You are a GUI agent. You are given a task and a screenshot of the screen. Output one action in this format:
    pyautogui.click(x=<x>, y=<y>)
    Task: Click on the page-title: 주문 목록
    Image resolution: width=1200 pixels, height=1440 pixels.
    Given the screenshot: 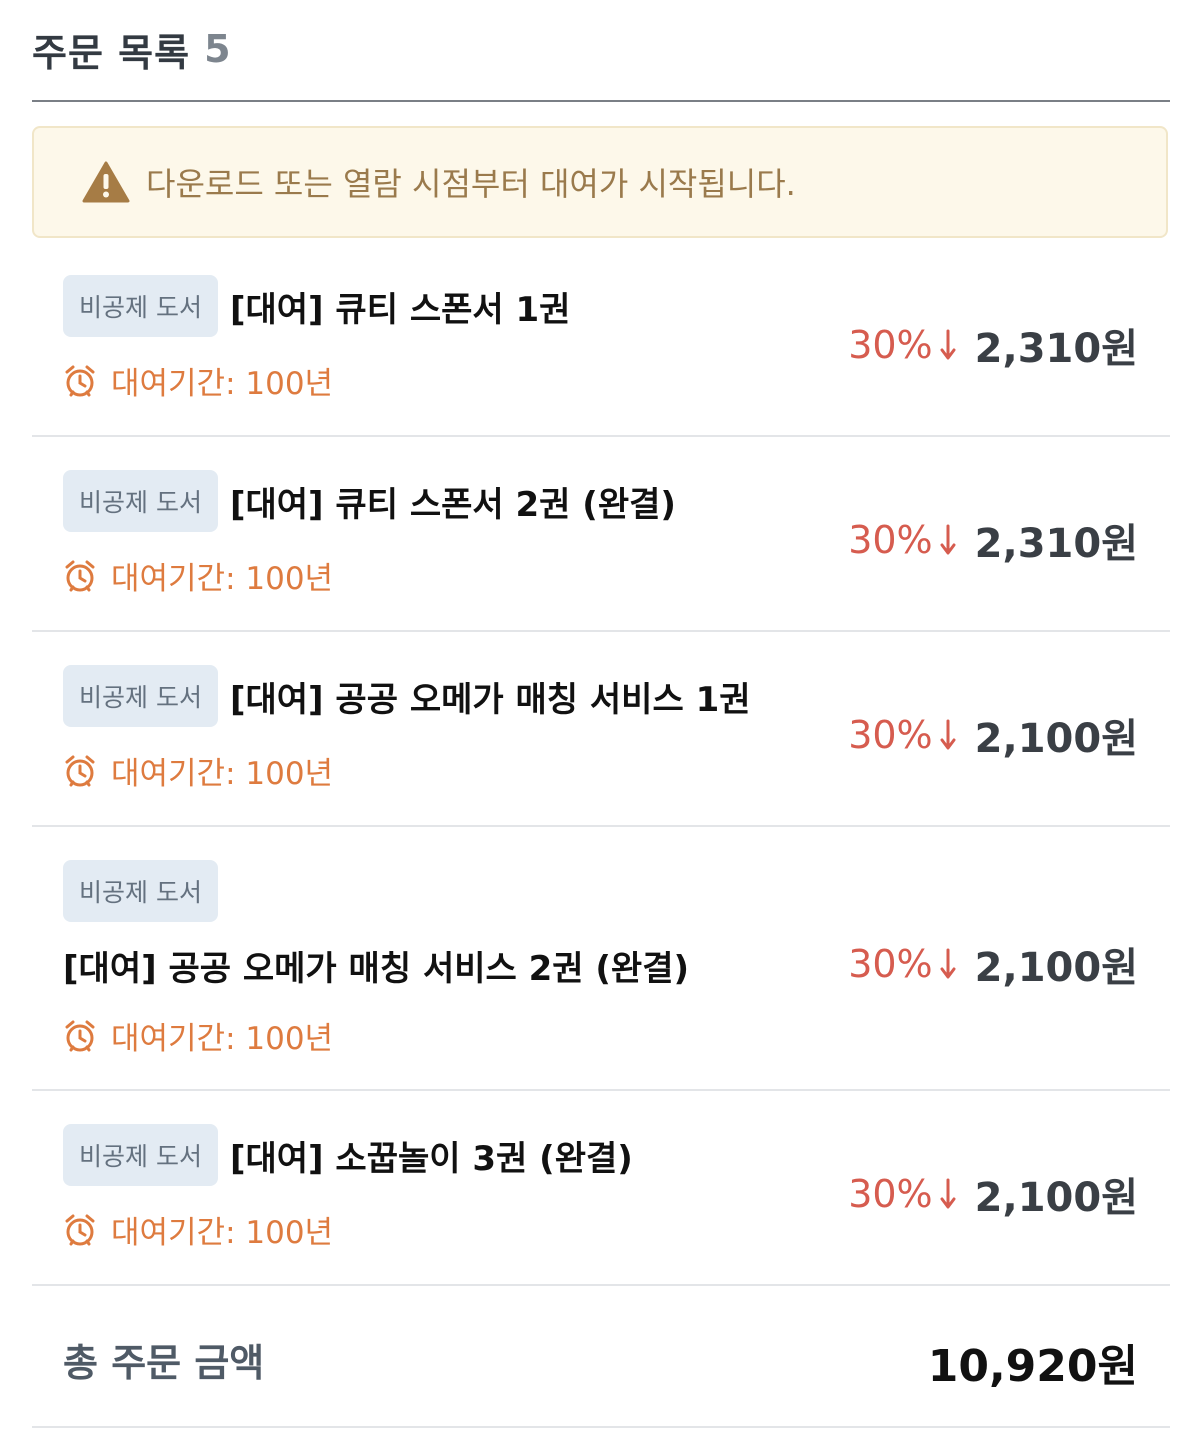 What is the action you would take?
    pyautogui.click(x=111, y=52)
    